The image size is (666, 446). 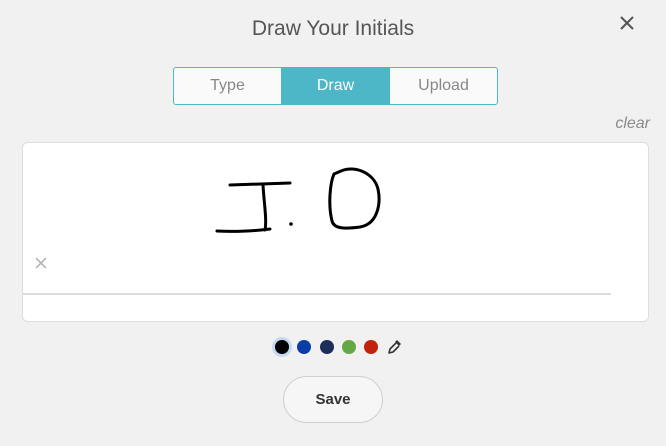 I want to click on color-picker-button, so click(x=395, y=347).